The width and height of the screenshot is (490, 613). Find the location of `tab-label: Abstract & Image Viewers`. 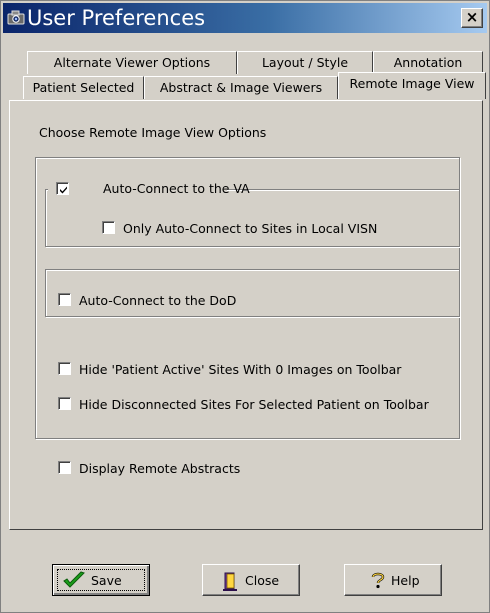

tab-label: Abstract & Image Viewers is located at coordinates (241, 87).